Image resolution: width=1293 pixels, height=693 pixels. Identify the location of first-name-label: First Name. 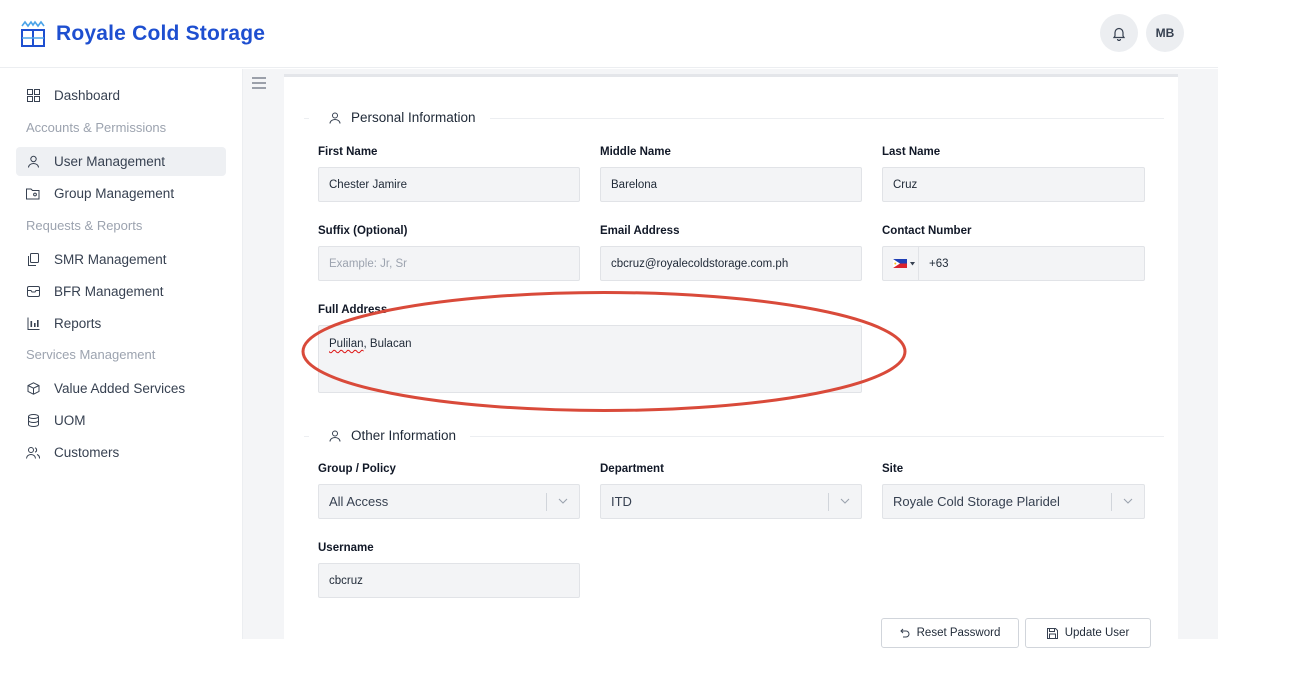
(348, 152).